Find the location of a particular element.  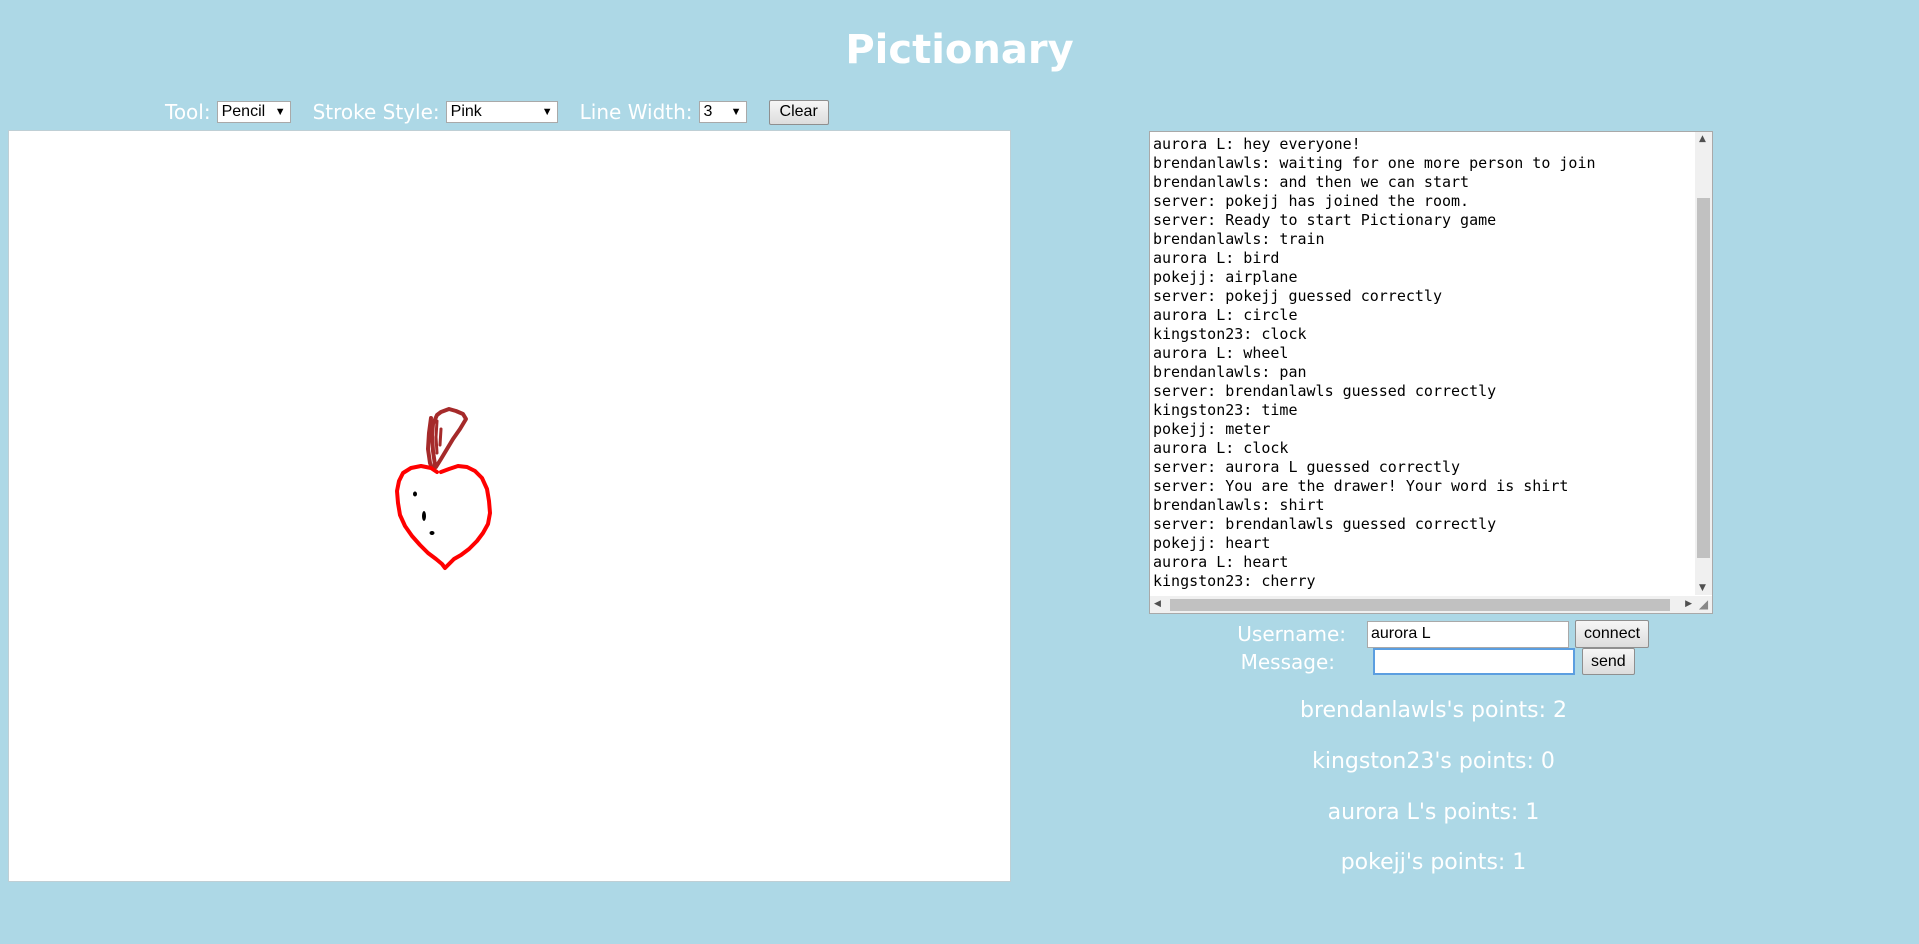

vertical-scrollbar: ▲ ▼ is located at coordinates (1703, 363).